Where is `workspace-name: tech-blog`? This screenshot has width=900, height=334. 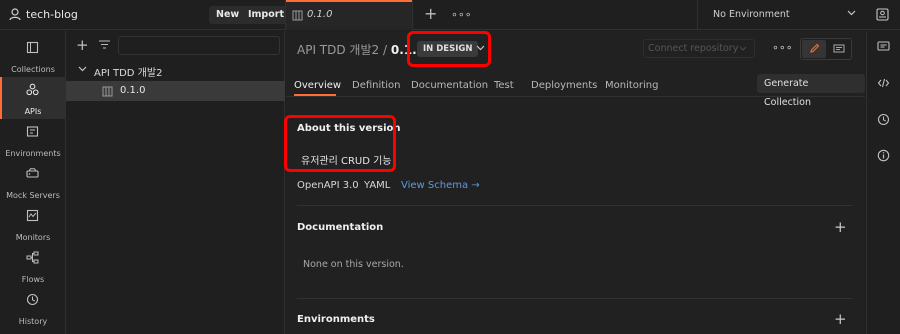
workspace-name: tech-blog is located at coordinates (52, 14).